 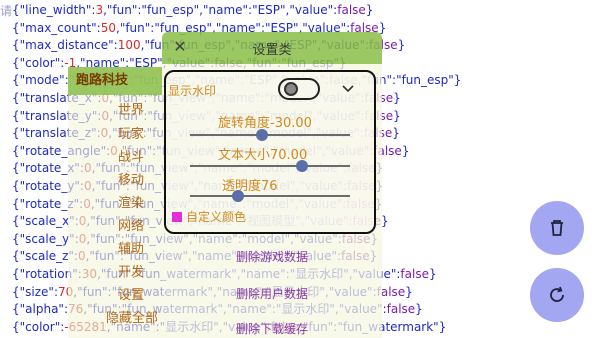 I want to click on trash-icon, so click(x=557, y=228).